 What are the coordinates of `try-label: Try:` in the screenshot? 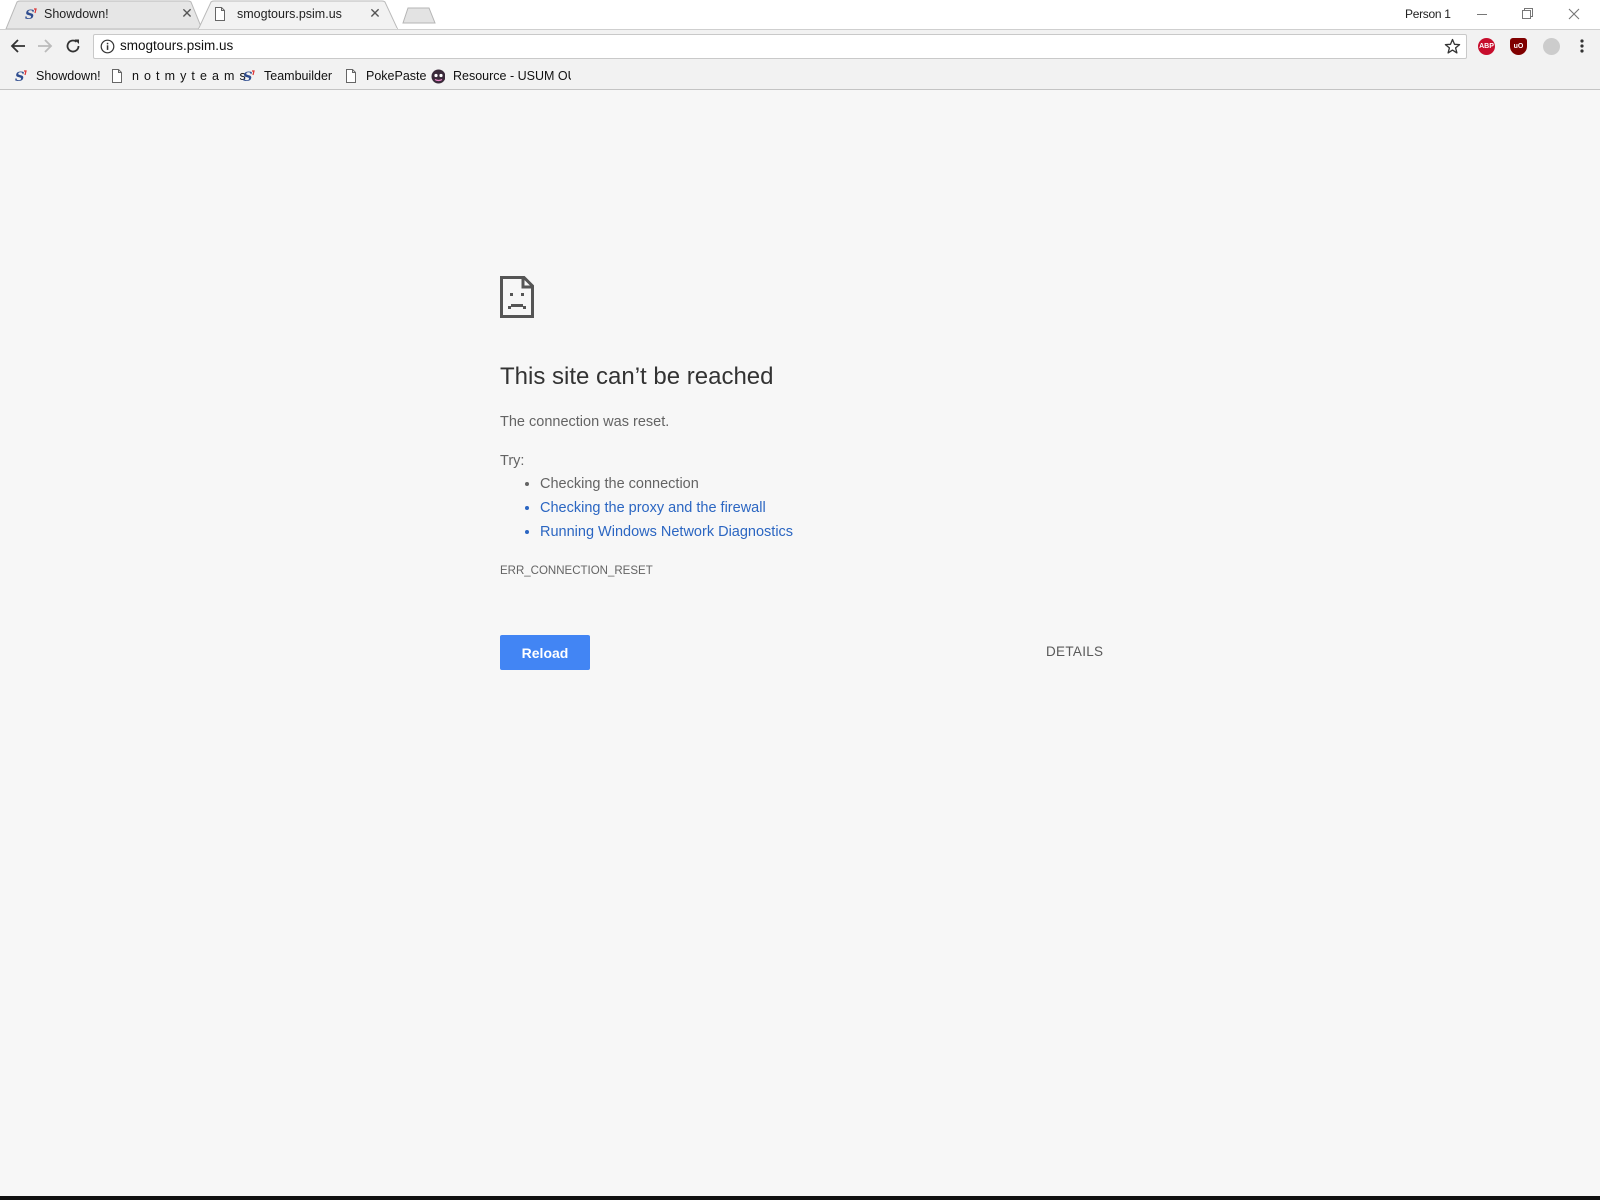 It's located at (512, 461).